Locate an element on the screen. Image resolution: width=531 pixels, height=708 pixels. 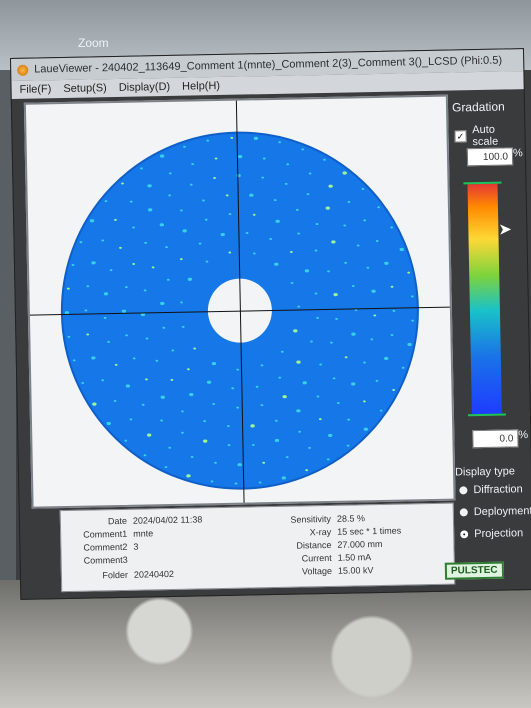
voltage-value: 15.00 kV is located at coordinates (355, 570).